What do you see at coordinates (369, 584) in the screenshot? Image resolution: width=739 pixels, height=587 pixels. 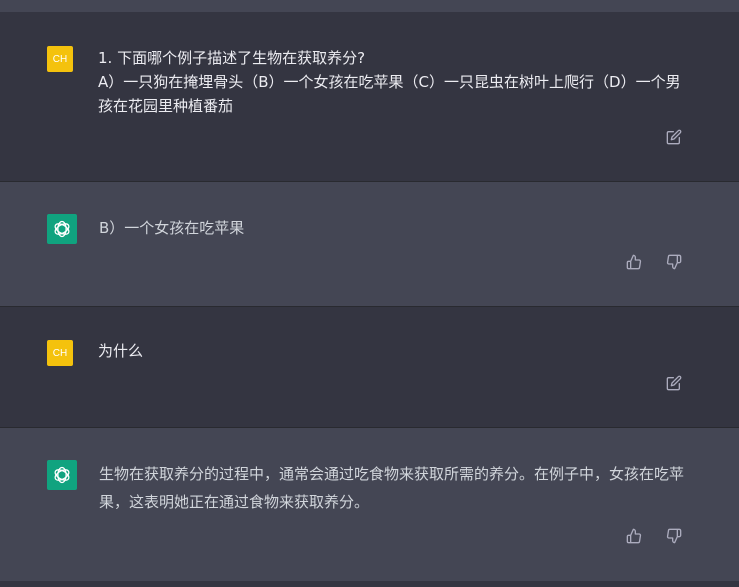 I see `next-message-strip` at bounding box center [369, 584].